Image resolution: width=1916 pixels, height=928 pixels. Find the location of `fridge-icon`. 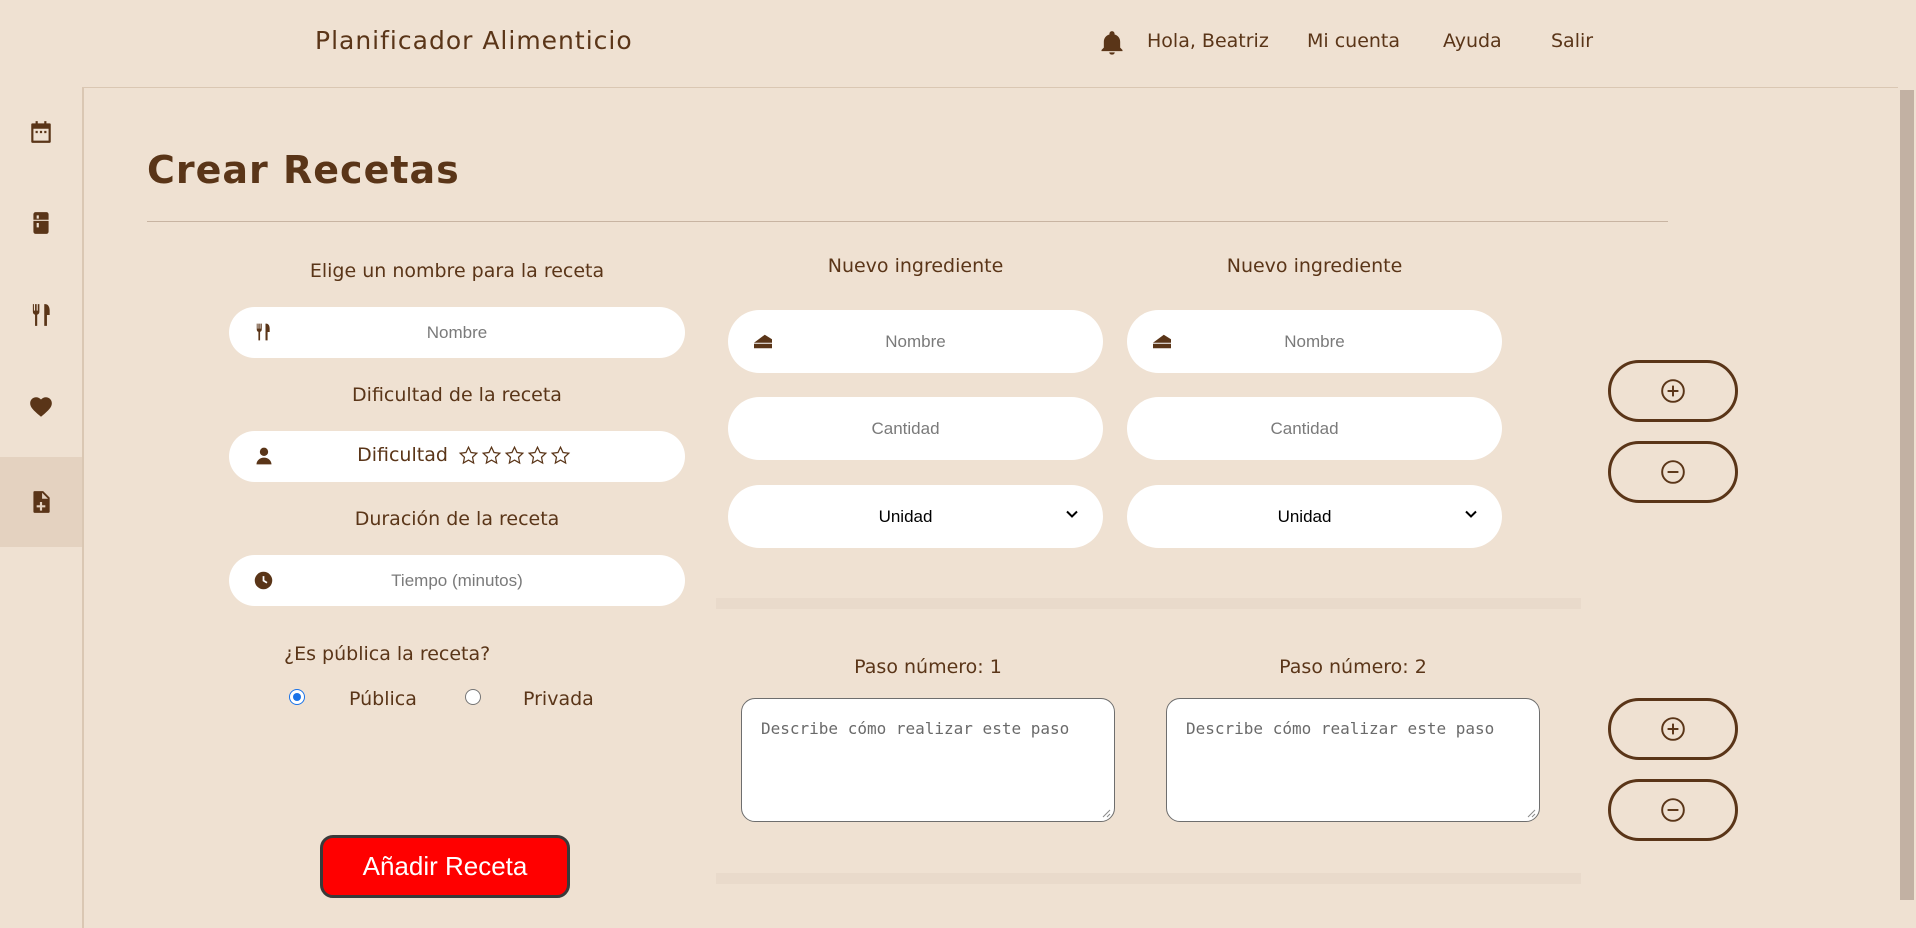

fridge-icon is located at coordinates (41, 223).